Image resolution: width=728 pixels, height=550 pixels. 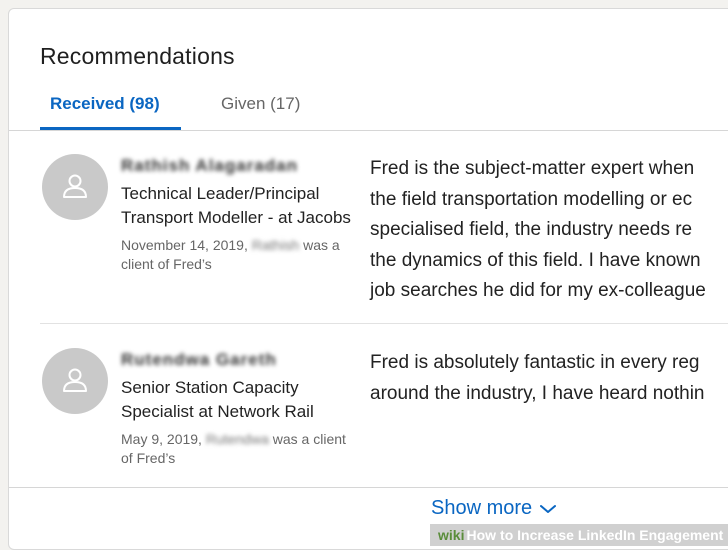 I want to click on tab-received: Received (98), so click(x=105, y=111).